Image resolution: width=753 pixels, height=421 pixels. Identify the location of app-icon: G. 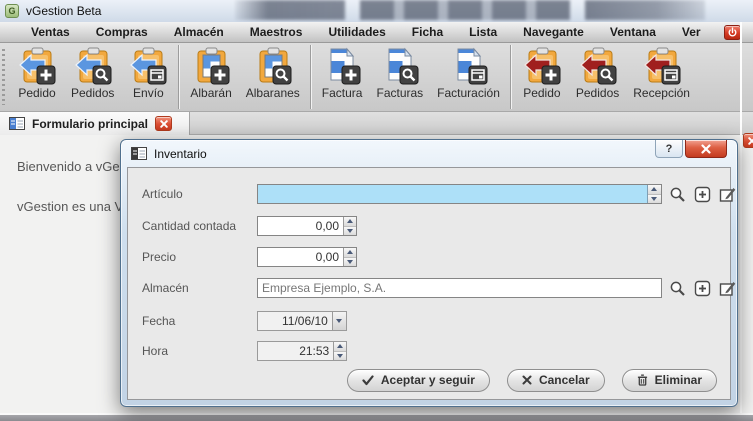
(12, 11).